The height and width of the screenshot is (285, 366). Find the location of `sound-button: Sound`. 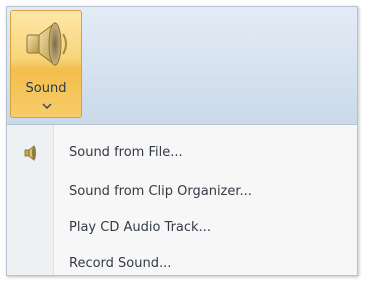

sound-button: Sound is located at coordinates (46, 64).